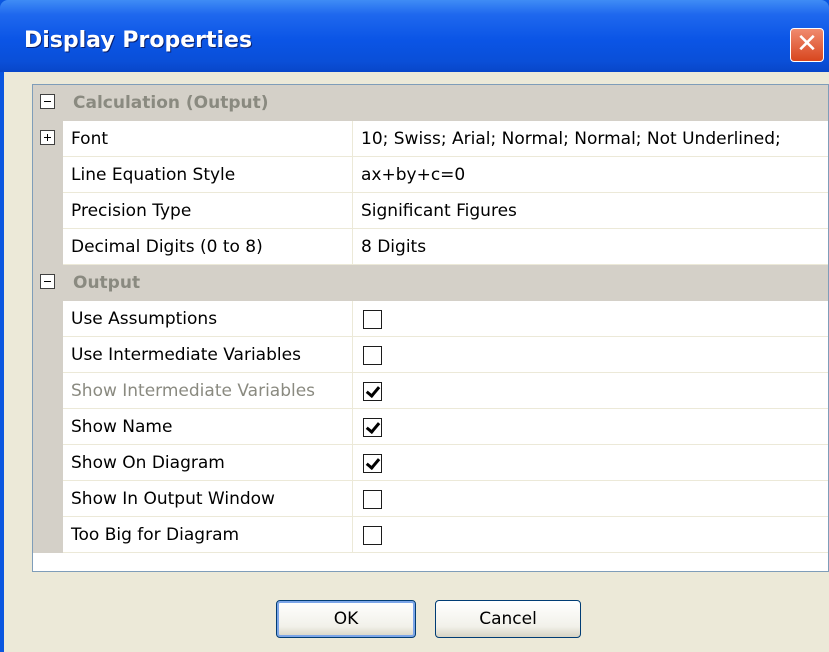 This screenshot has width=829, height=652. What do you see at coordinates (186, 355) in the screenshot?
I see `property-name: Use Intermediate Variables` at bounding box center [186, 355].